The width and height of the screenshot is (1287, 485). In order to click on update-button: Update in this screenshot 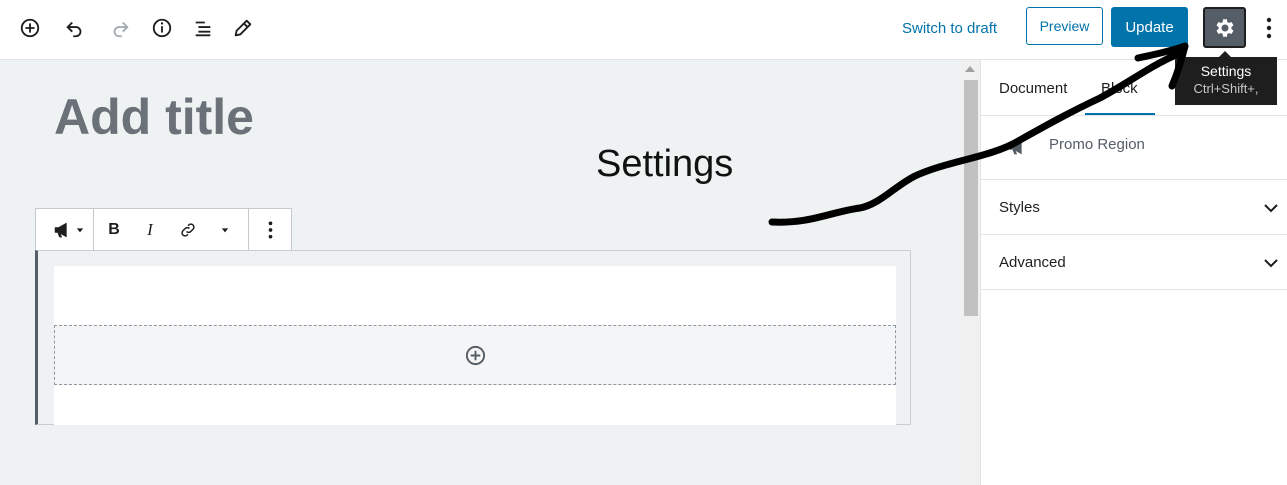, I will do `click(1149, 27)`.